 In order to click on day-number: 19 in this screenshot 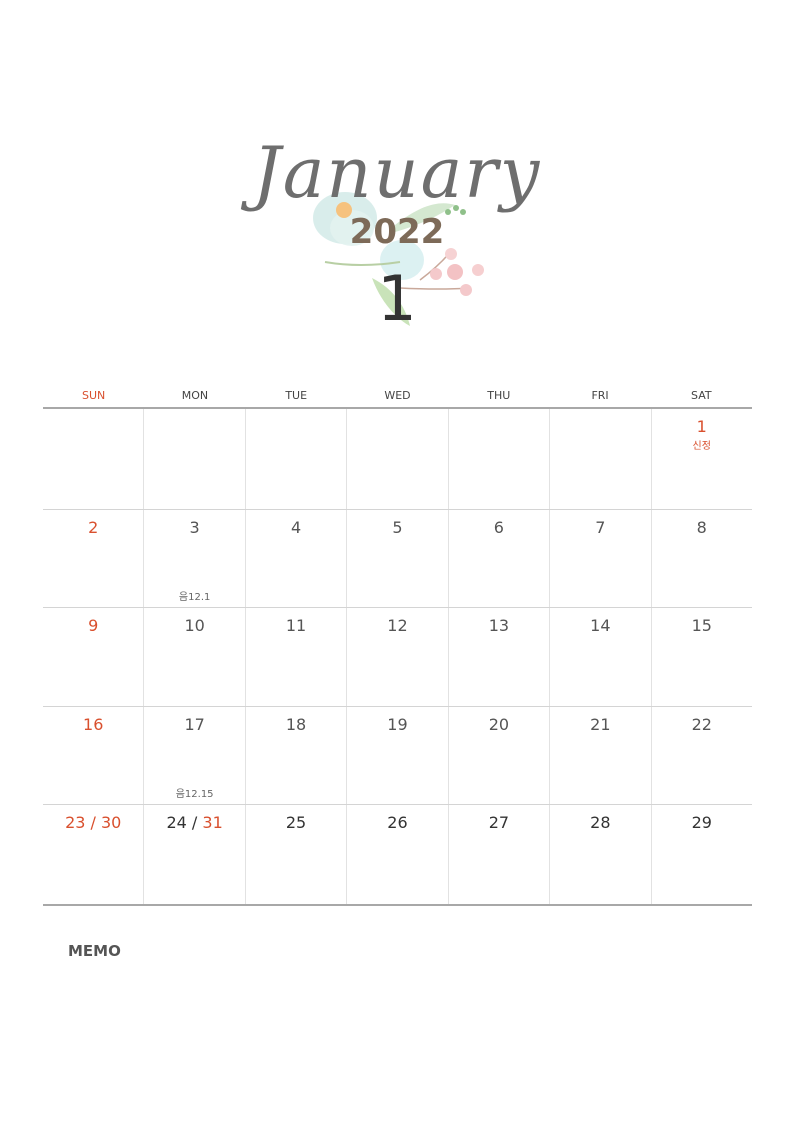, I will do `click(397, 724)`.